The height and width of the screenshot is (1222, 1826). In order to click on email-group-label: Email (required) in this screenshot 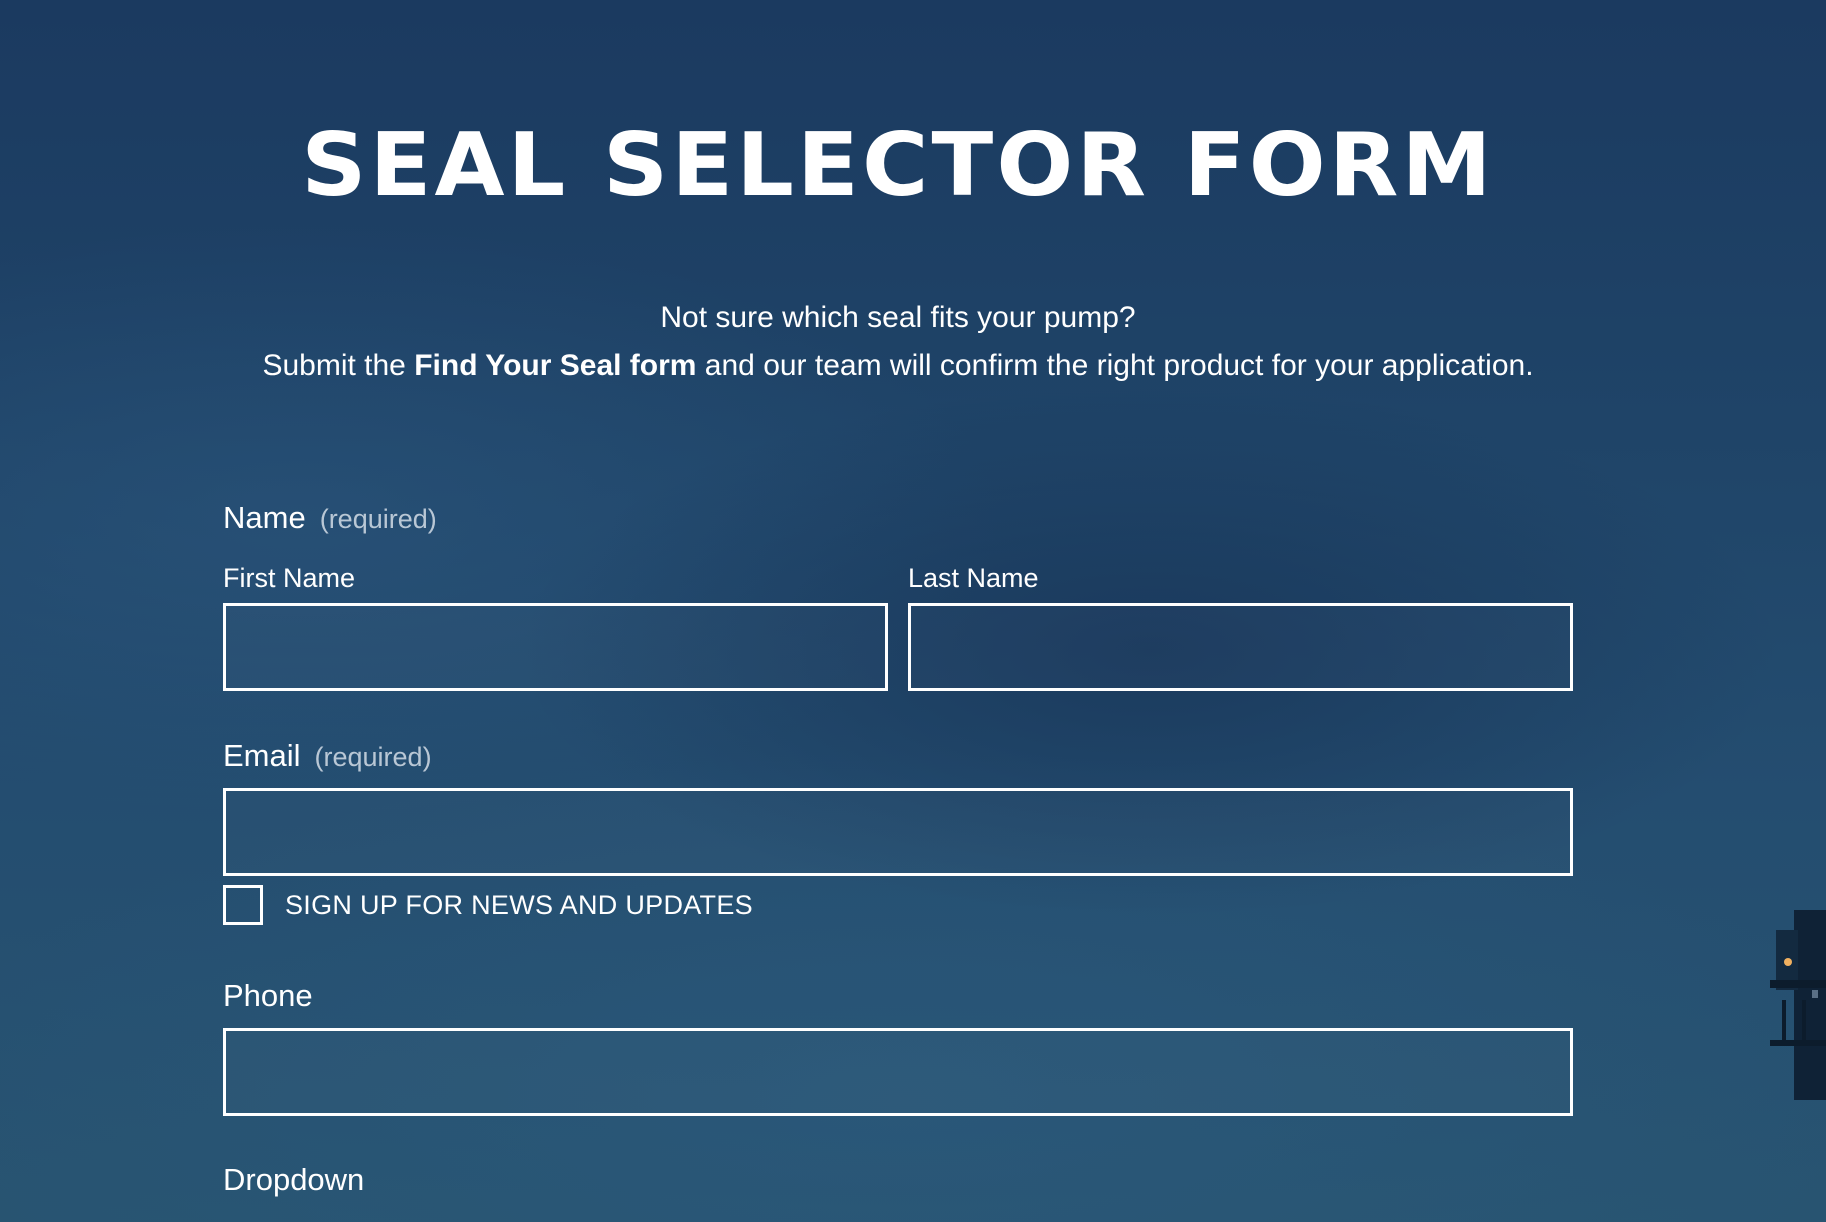, I will do `click(327, 755)`.